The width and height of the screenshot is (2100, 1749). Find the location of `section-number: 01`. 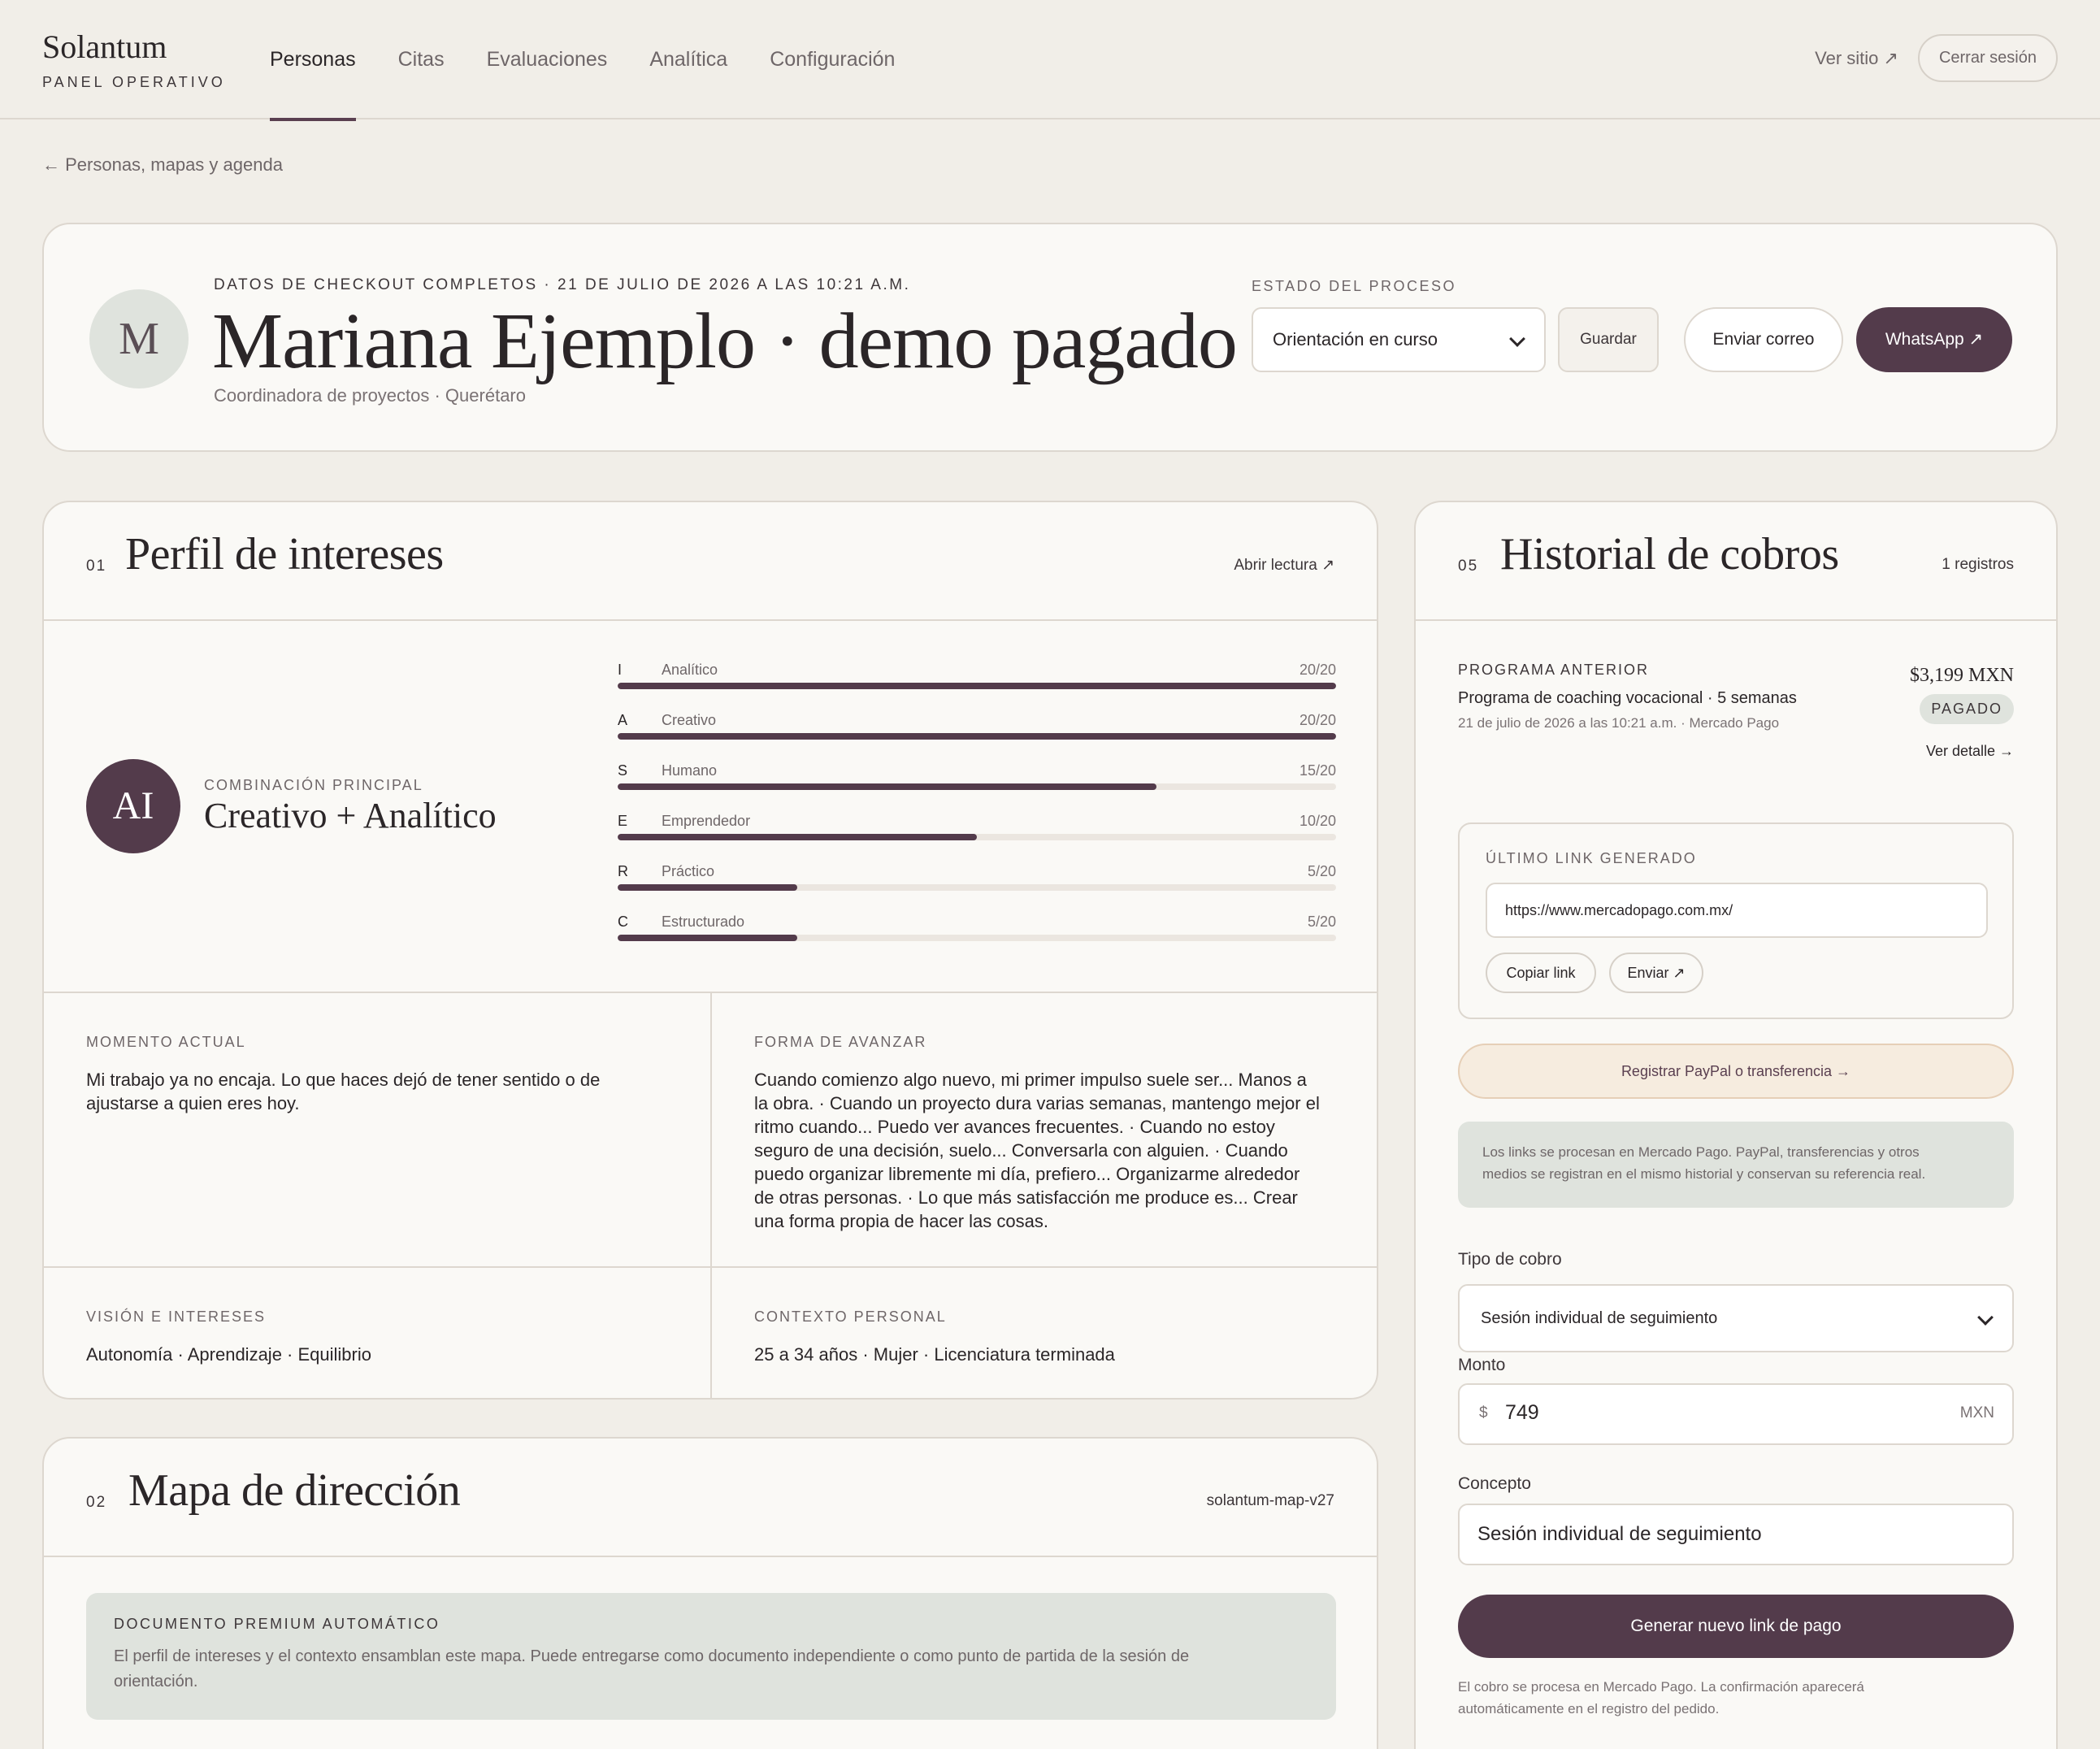

section-number: 01 is located at coordinates (96, 566).